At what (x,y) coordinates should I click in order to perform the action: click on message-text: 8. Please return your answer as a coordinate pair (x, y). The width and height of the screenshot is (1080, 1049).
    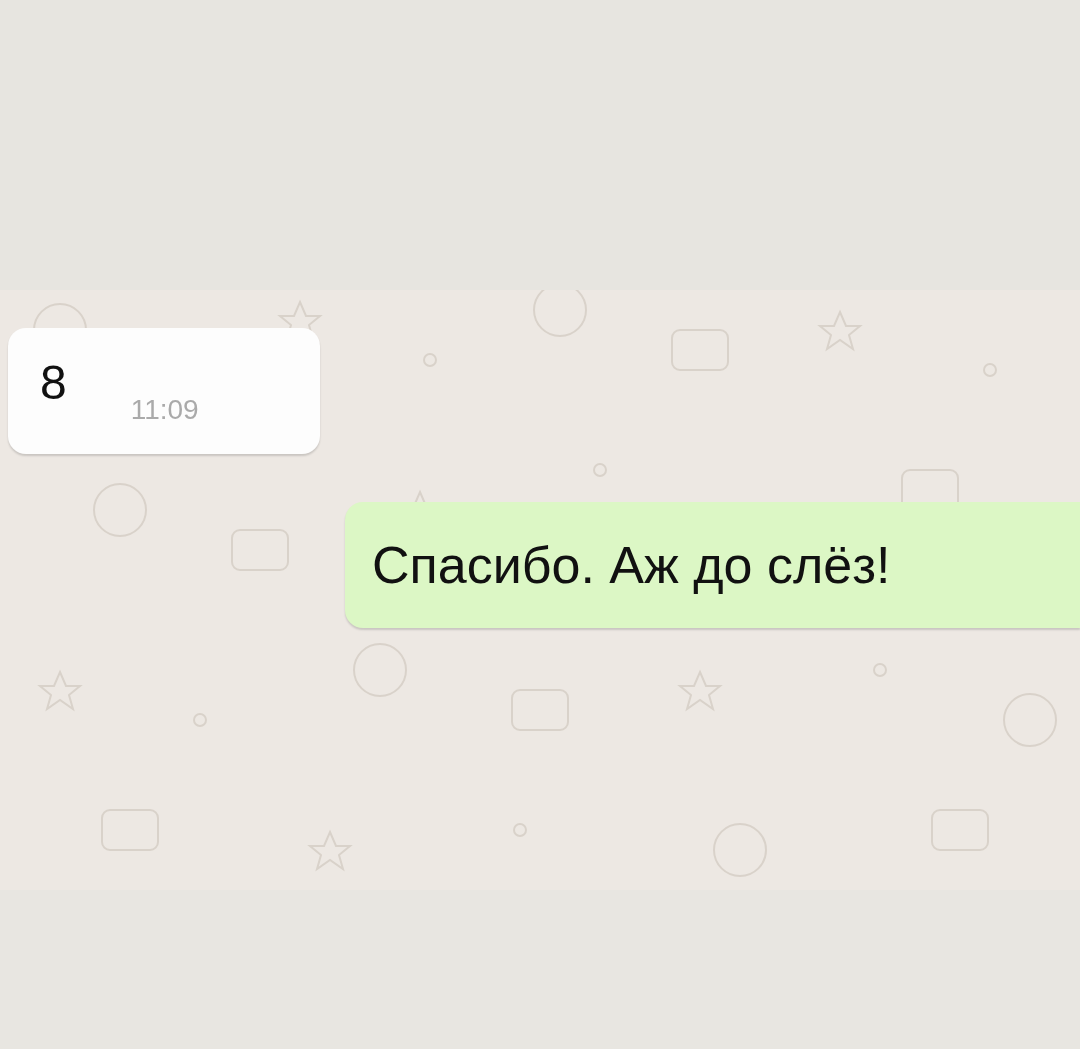
    Looking at the image, I should click on (53, 383).